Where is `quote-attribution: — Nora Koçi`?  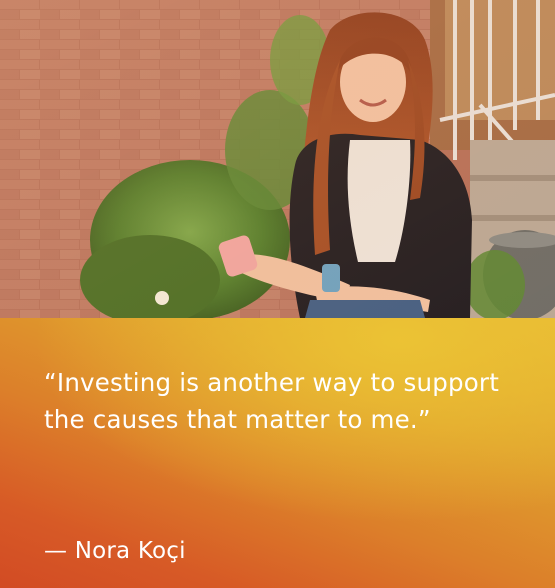 quote-attribution: — Nora Koçi is located at coordinates (115, 551).